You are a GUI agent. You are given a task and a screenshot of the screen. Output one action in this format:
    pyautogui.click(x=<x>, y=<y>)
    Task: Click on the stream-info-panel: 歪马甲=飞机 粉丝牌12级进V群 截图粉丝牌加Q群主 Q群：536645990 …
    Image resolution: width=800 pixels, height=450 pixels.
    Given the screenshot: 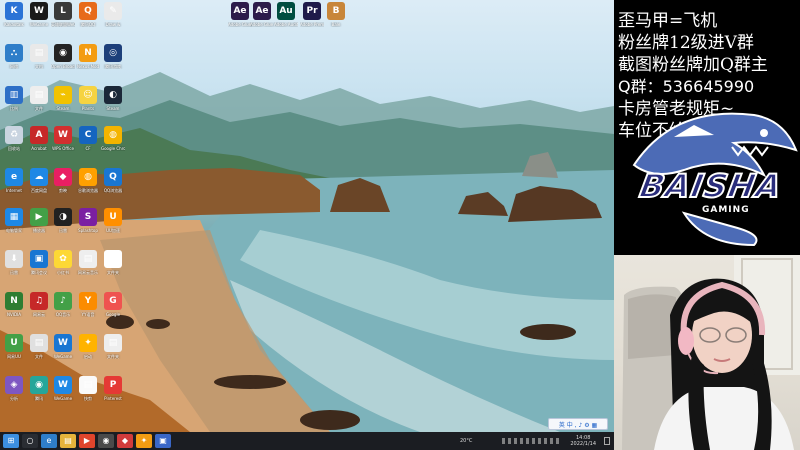 What is the action you would take?
    pyautogui.click(x=707, y=127)
    